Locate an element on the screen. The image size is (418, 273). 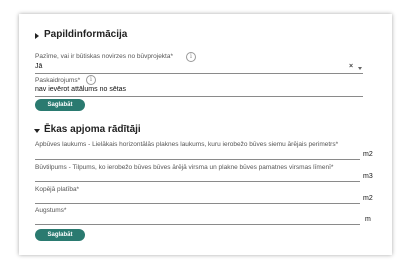
built-area-input is located at coordinates (197, 159).